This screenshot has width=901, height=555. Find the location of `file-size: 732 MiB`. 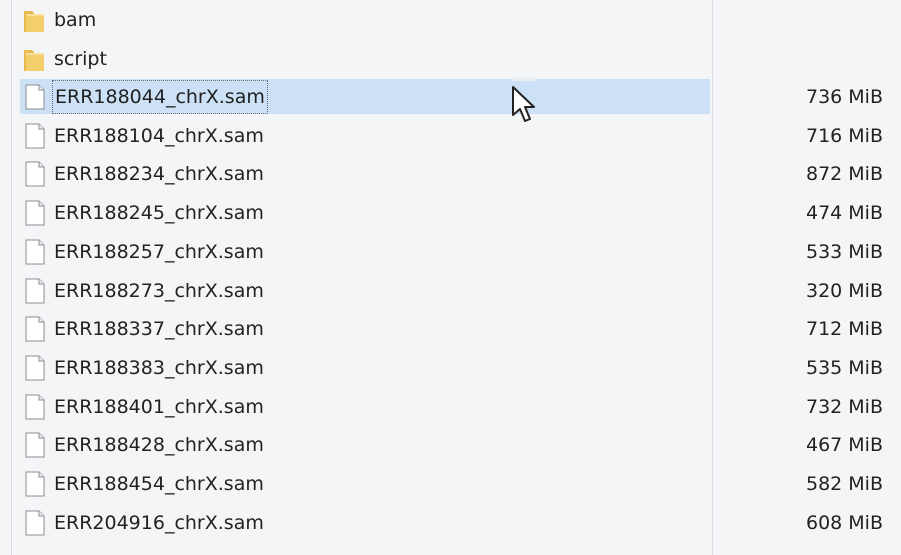

file-size: 732 MiB is located at coordinates (844, 406).